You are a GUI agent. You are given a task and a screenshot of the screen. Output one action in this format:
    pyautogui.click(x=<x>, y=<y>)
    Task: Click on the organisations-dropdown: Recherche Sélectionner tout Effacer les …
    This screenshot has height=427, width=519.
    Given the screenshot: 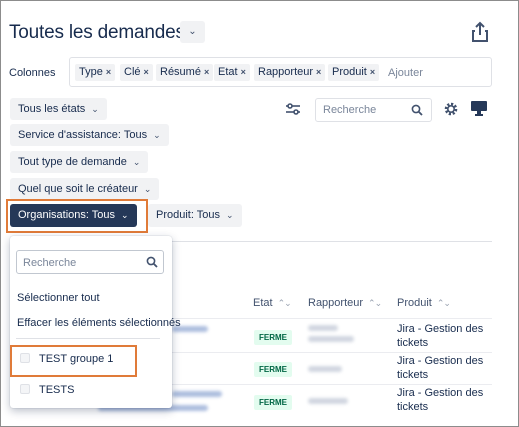 What is the action you would take?
    pyautogui.click(x=95, y=322)
    